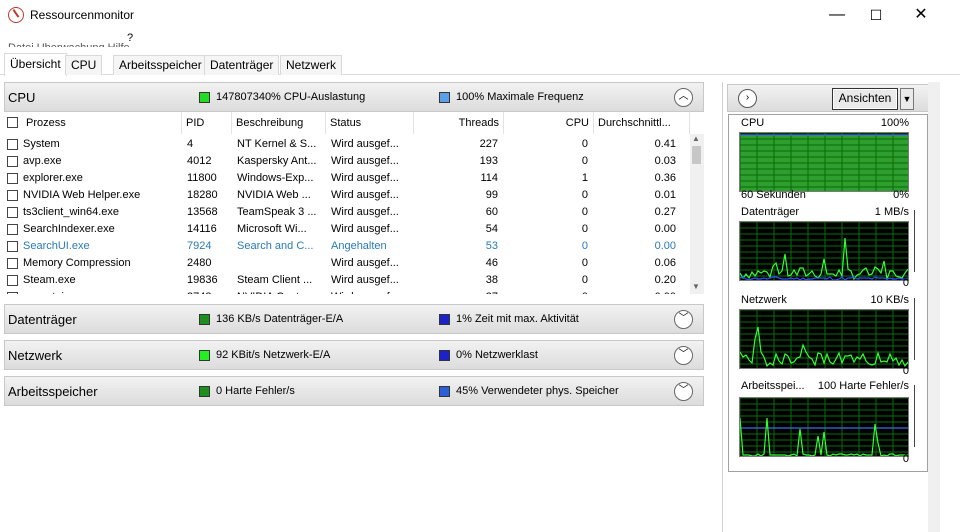 The width and height of the screenshot is (960, 532). What do you see at coordinates (905, 371) in the screenshot?
I see `network-graph-min: 0` at bounding box center [905, 371].